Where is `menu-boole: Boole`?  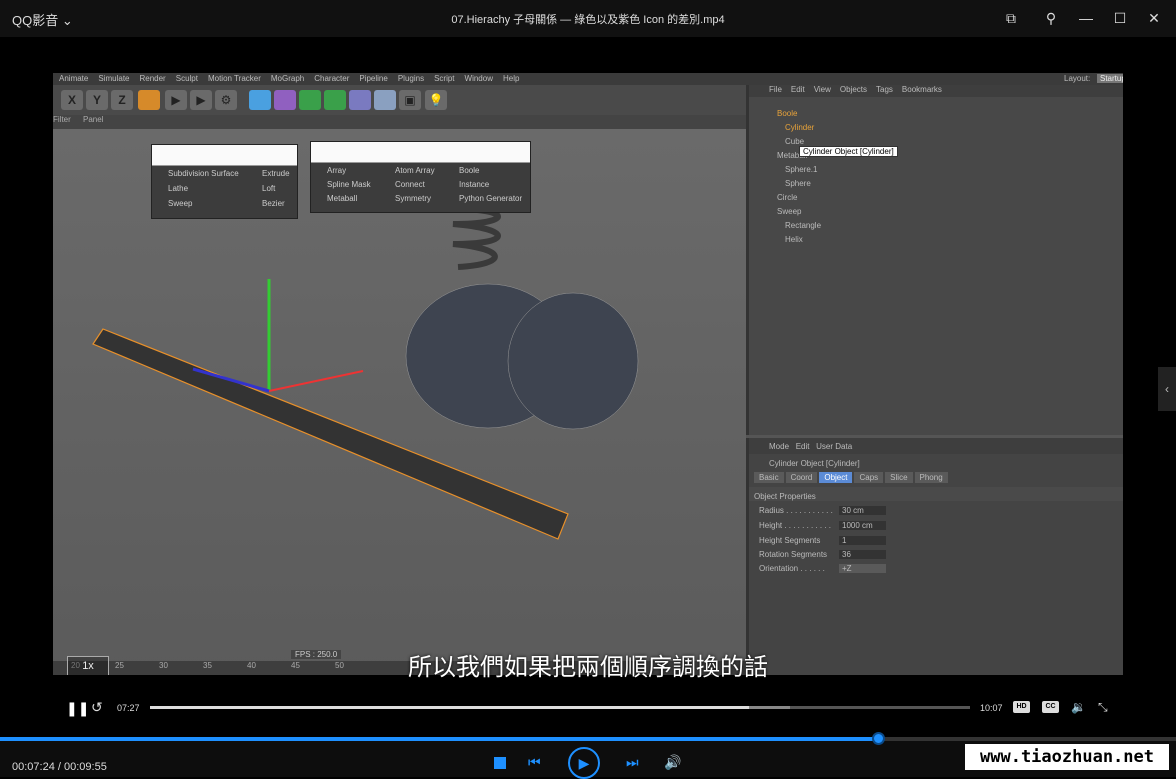 menu-boole: Boole is located at coordinates (469, 170).